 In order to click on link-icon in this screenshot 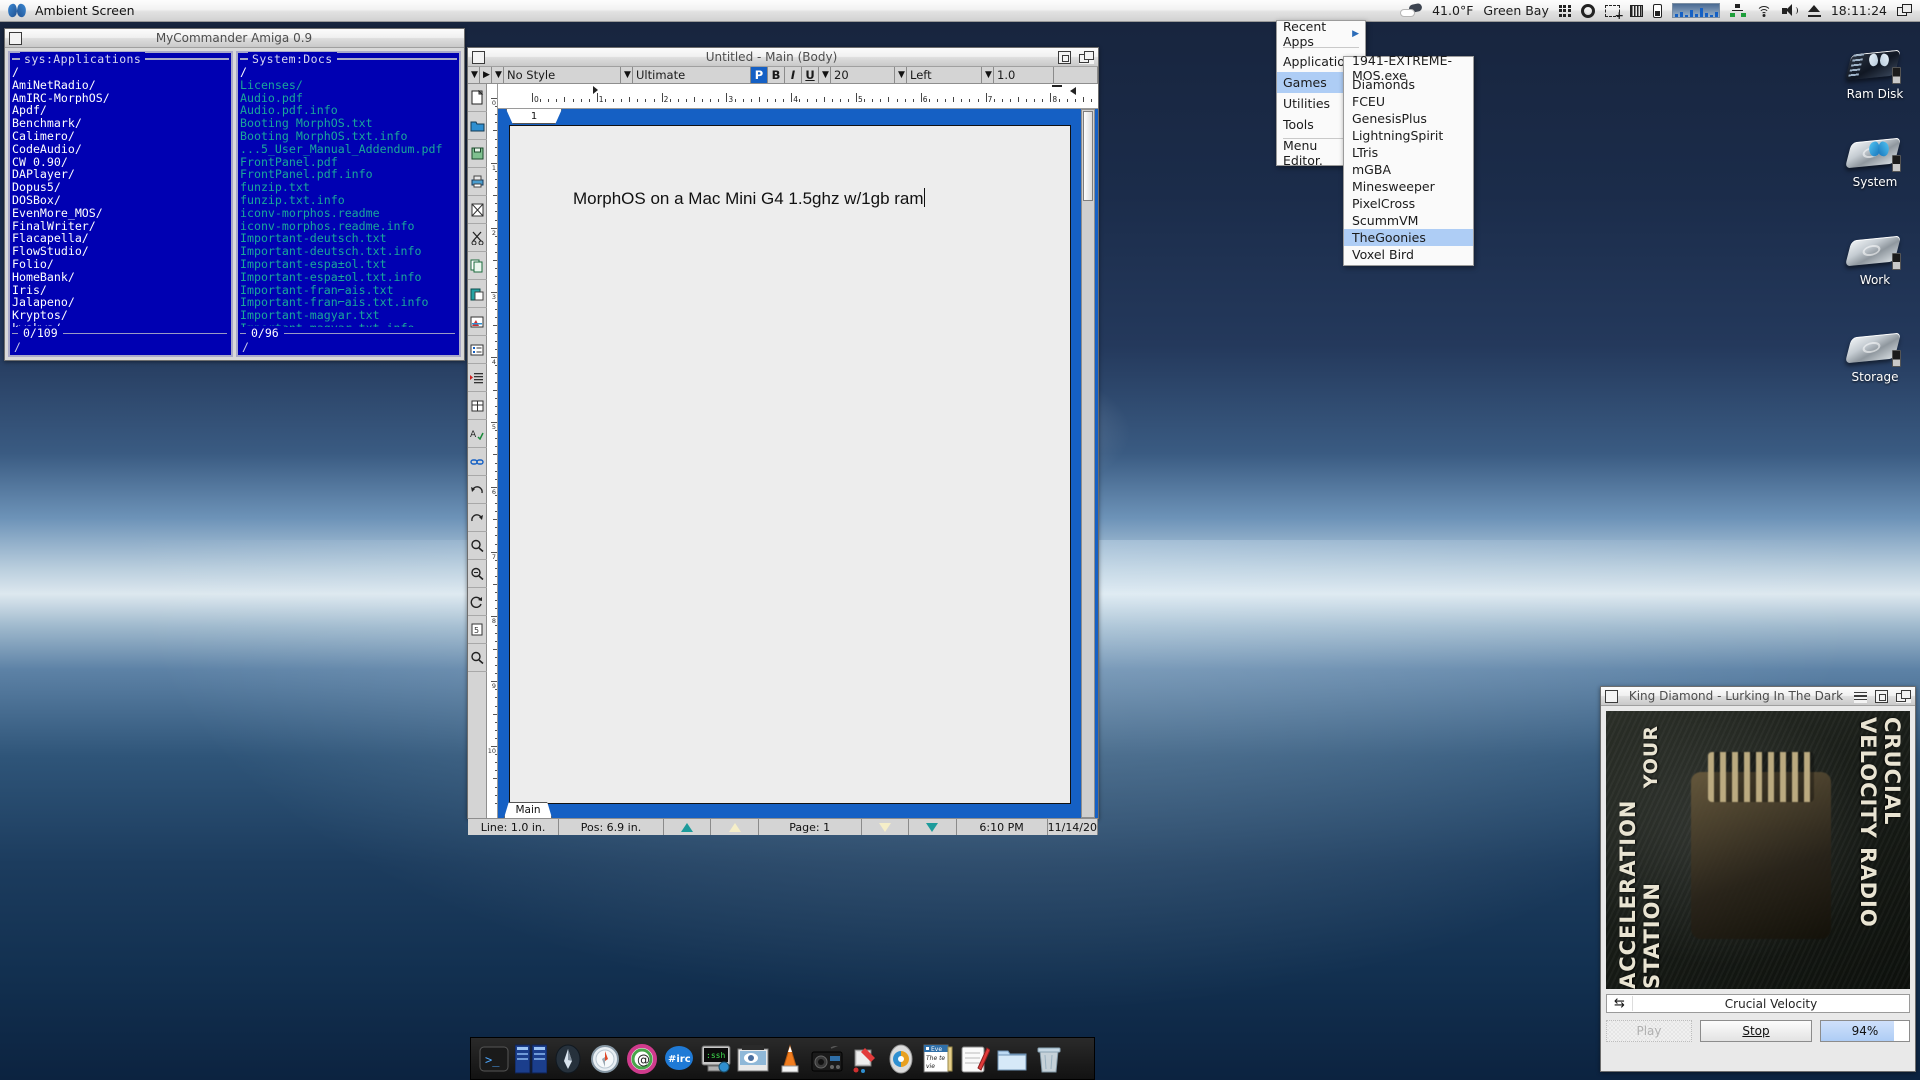, I will do `click(477, 462)`.